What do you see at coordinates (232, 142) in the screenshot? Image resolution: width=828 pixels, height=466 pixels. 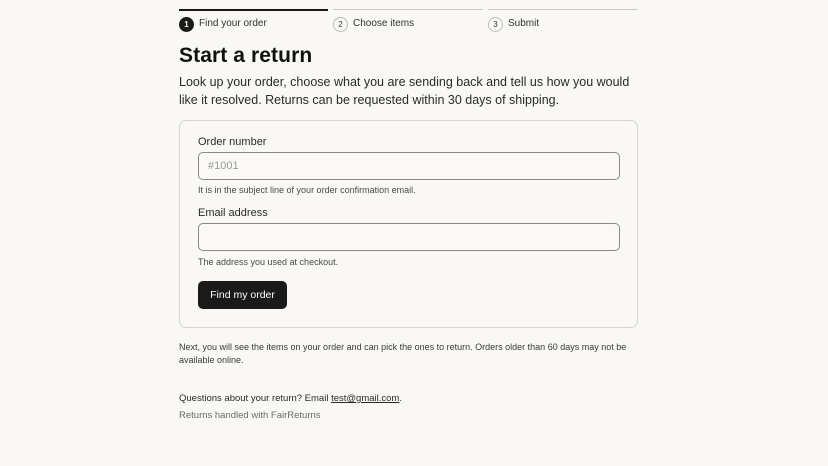 I see `order-number-label: Order number` at bounding box center [232, 142].